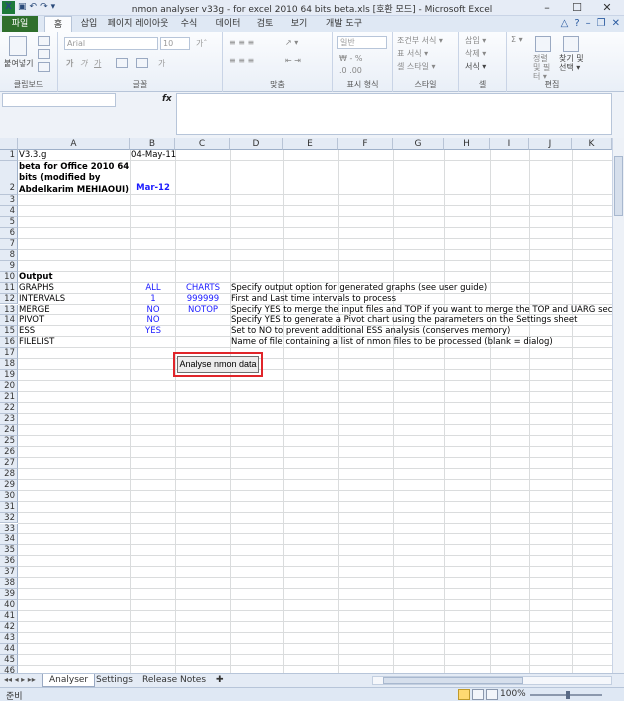  What do you see at coordinates (89, 24) in the screenshot?
I see `tab-insert: 삽입` at bounding box center [89, 24].